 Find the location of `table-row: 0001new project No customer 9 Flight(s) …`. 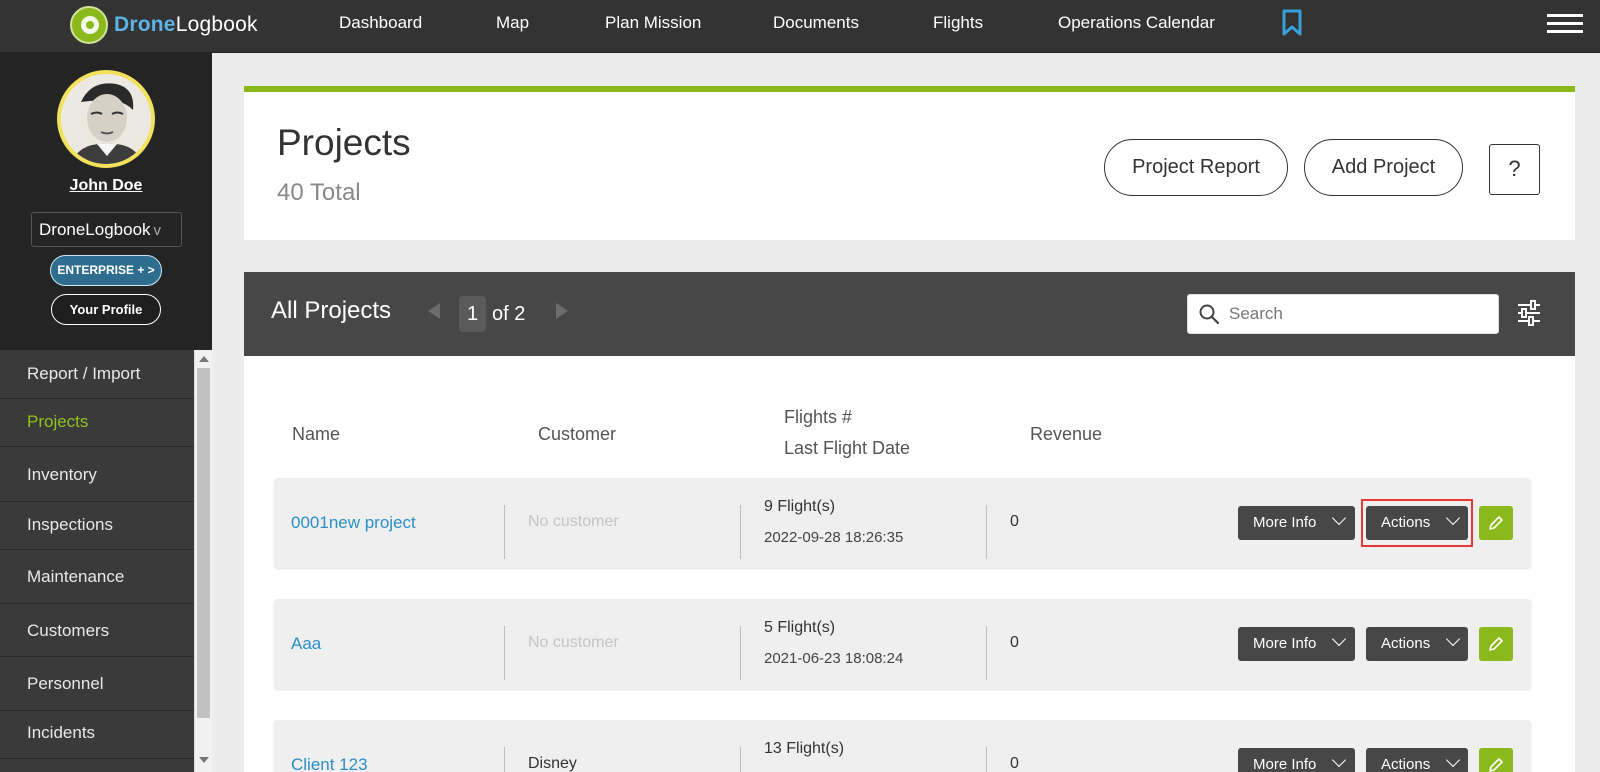

table-row: 0001new project No customer 9 Flight(s) … is located at coordinates (902, 523).